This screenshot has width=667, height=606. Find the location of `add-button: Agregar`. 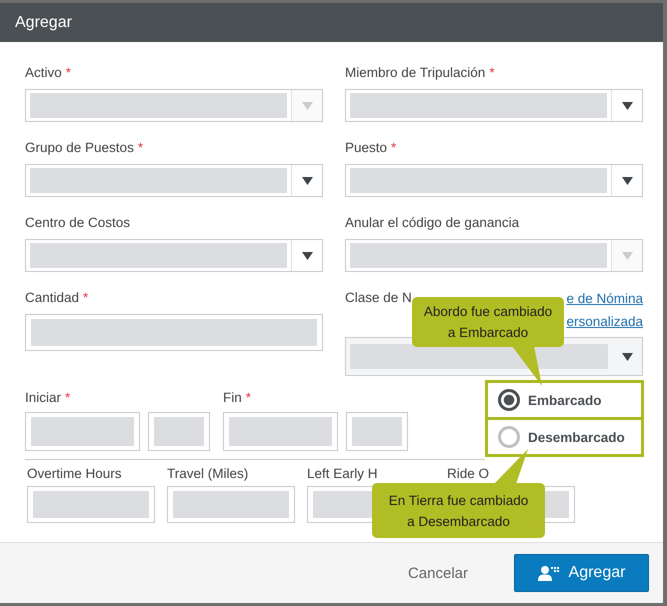

add-button: Agregar is located at coordinates (581, 573).